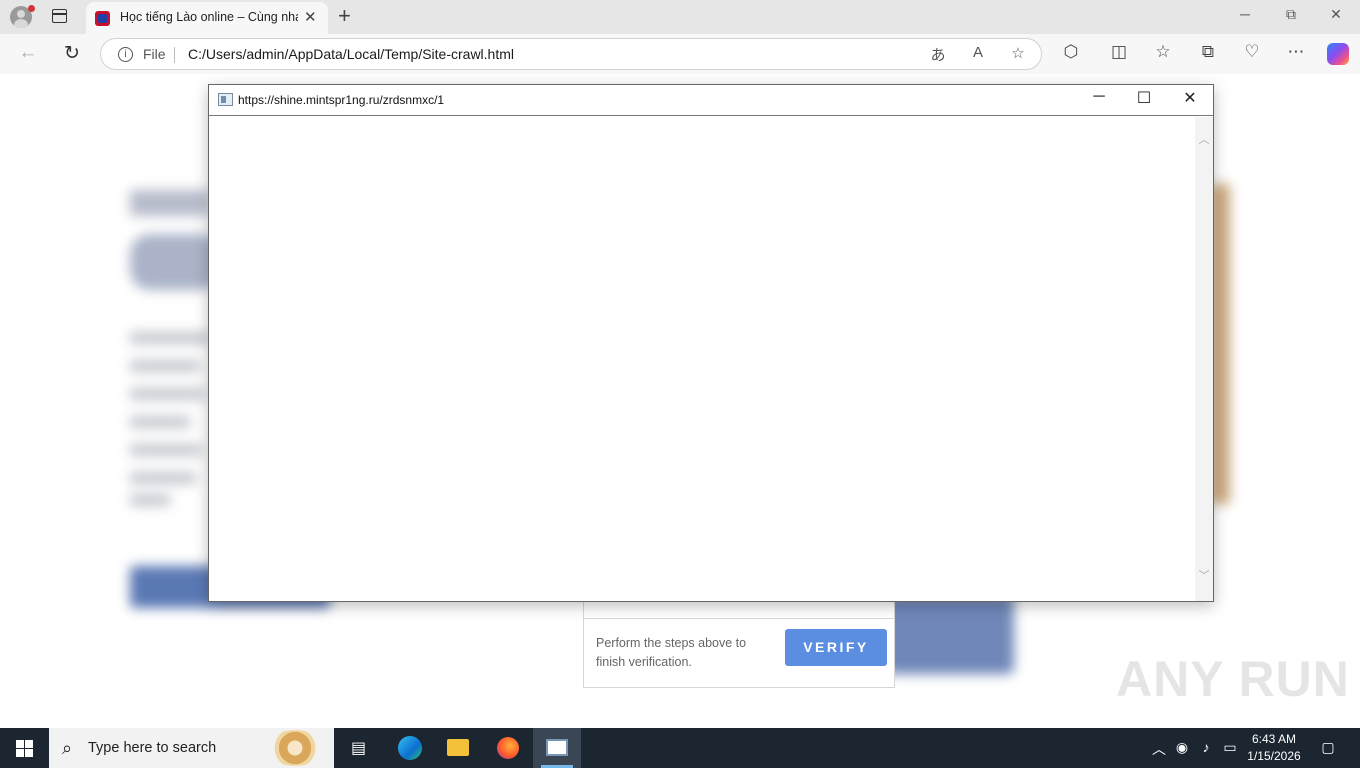 The image size is (1360, 768). Describe the element at coordinates (1204, 575) in the screenshot. I see `scroll-down-arrow-icon: ﹀` at that location.